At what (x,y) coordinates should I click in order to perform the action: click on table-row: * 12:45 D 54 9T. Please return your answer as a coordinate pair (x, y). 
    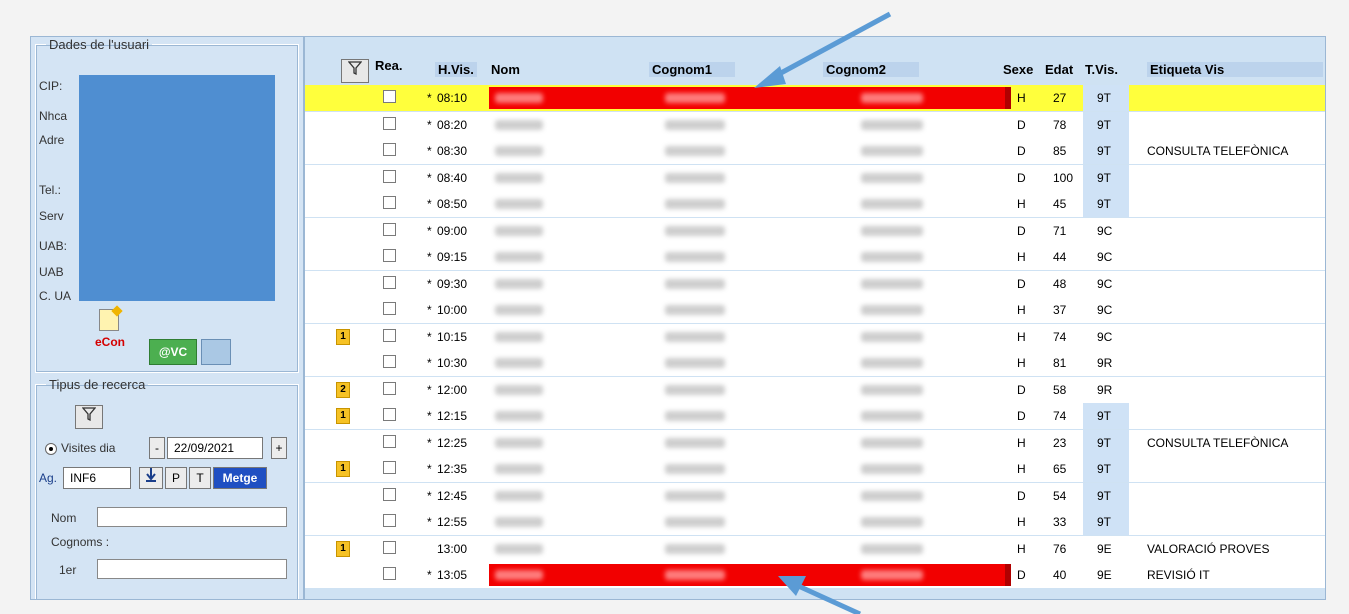
    Looking at the image, I should click on (815, 495).